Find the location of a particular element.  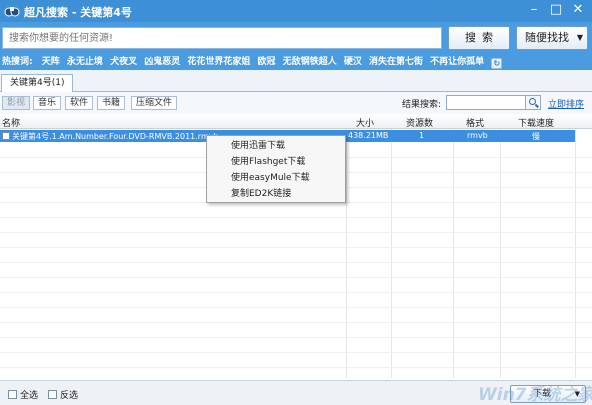

hotword-link: 不再让你孤单 is located at coordinates (457, 62).